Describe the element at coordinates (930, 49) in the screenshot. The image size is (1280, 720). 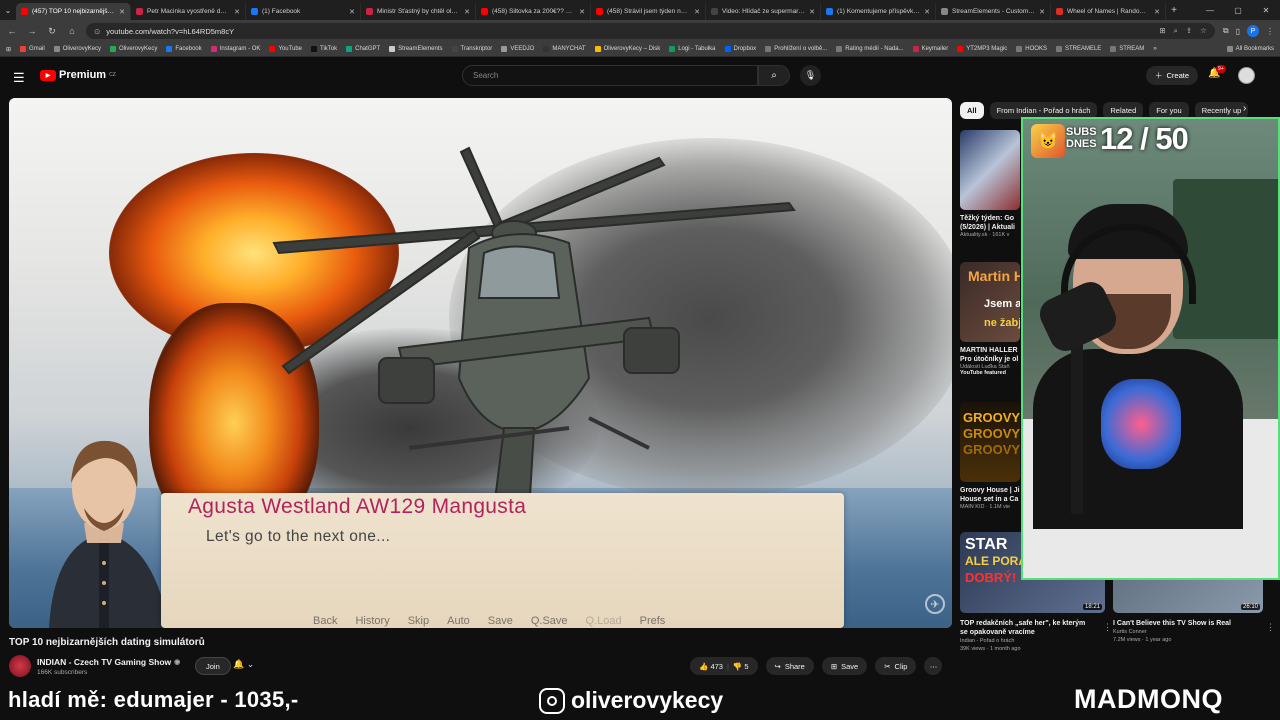
I see `bookmark-item: Keymailer` at that location.